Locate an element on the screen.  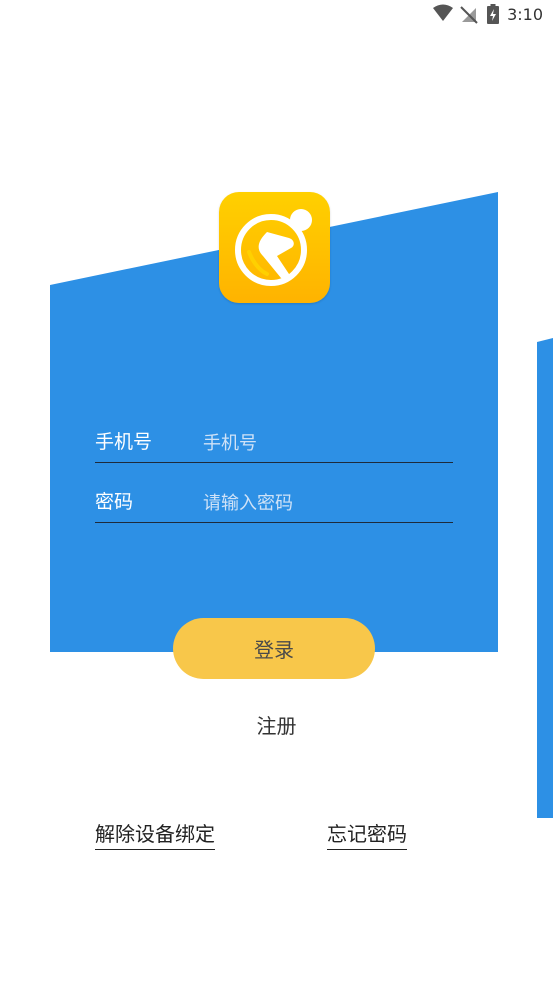
password-input is located at coordinates (323, 503).